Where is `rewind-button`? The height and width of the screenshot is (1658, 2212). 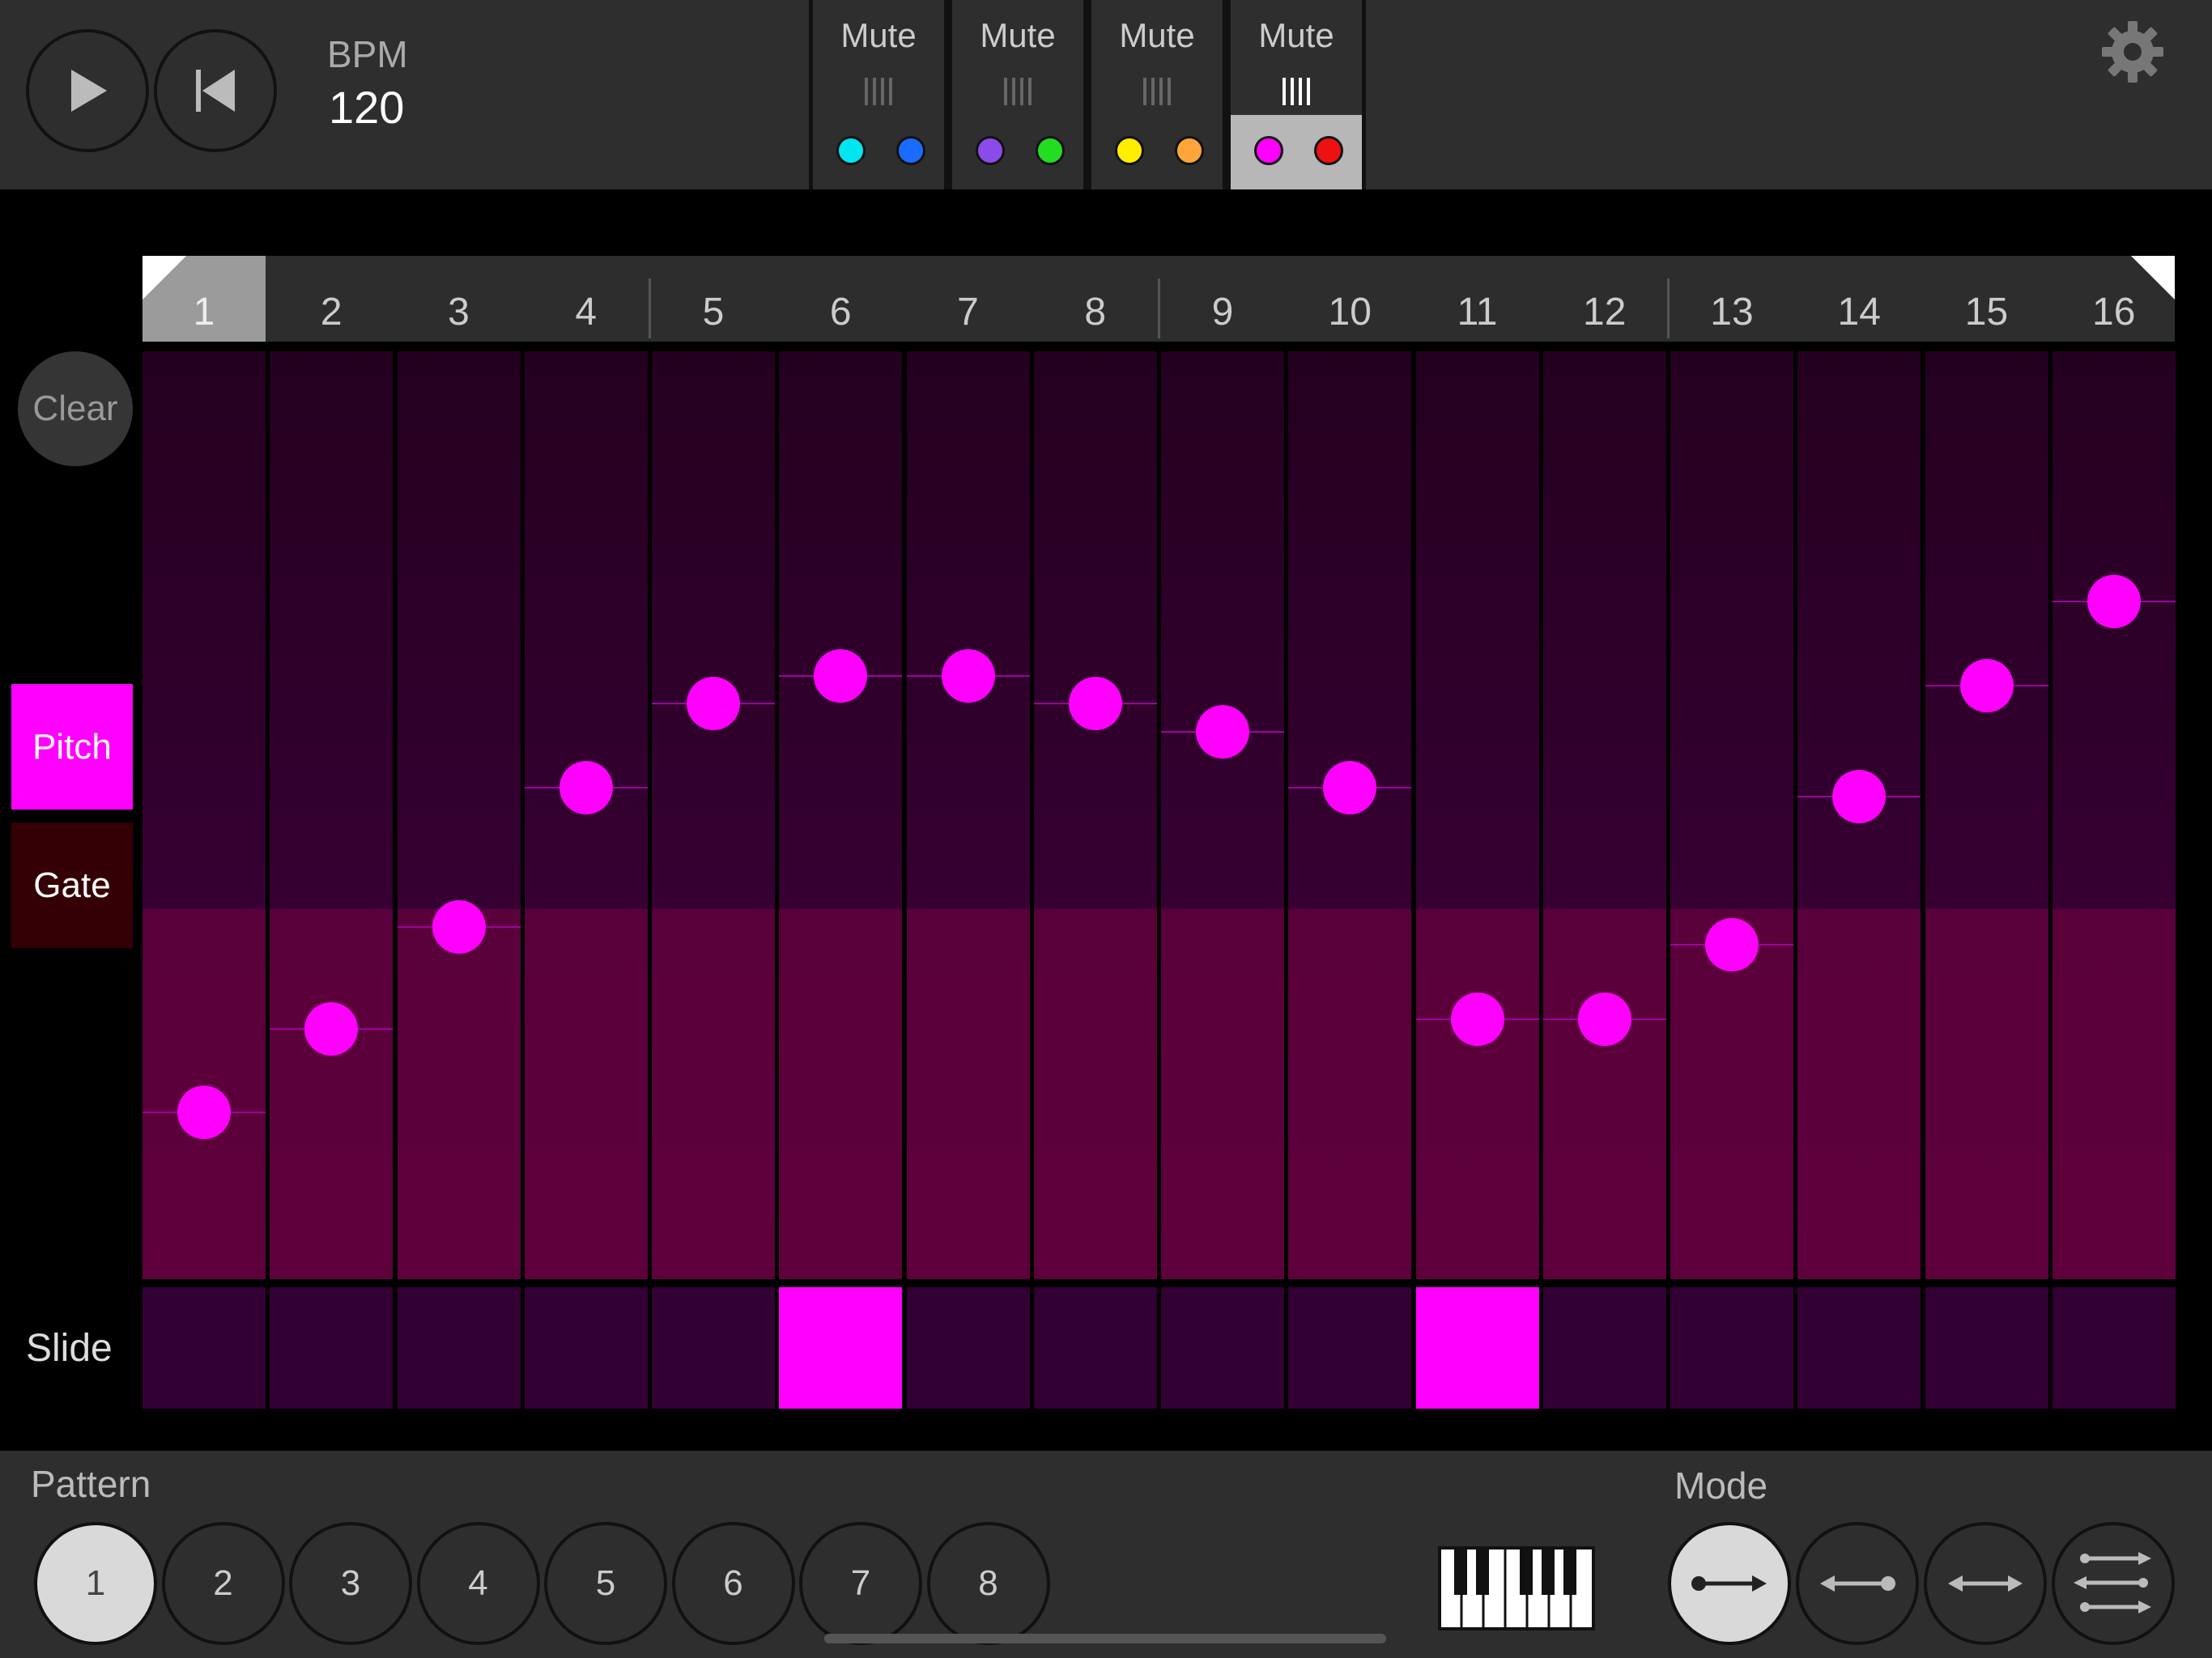
rewind-button is located at coordinates (215, 90).